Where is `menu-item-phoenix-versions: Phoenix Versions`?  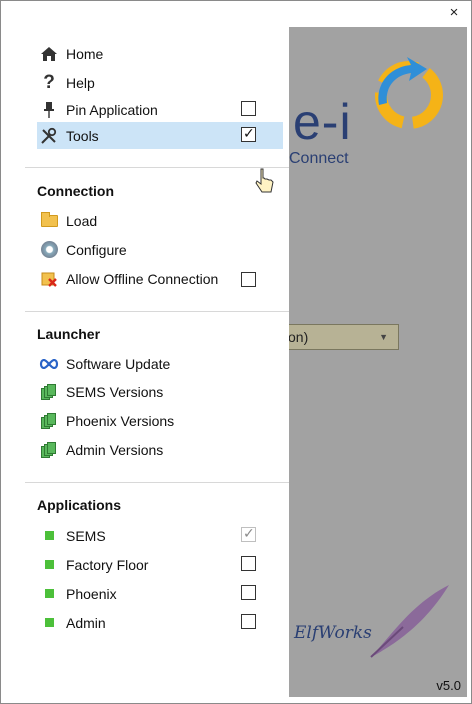 menu-item-phoenix-versions: Phoenix Versions is located at coordinates (159, 420).